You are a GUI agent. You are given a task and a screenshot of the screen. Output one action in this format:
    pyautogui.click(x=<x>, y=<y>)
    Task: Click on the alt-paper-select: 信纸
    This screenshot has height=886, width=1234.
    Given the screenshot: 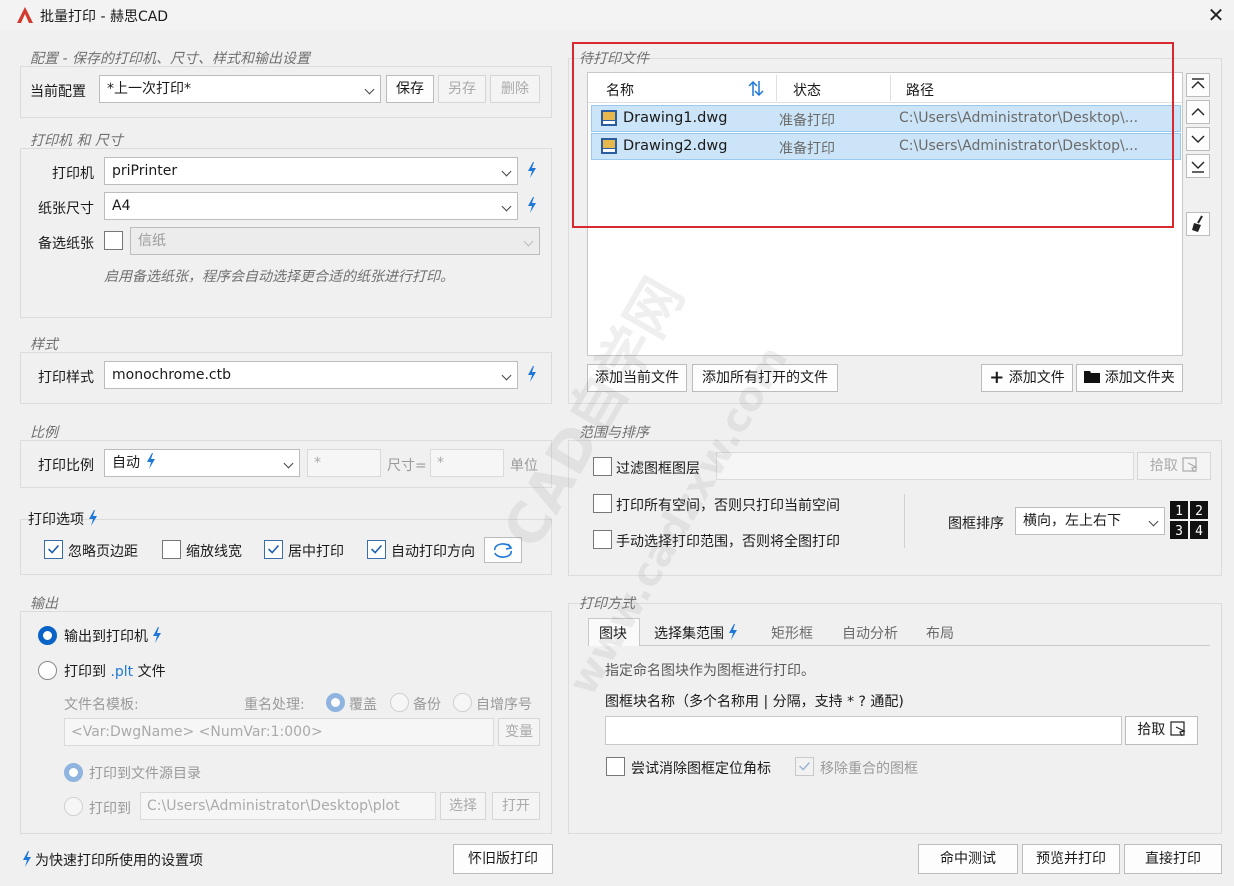 What is the action you would take?
    pyautogui.click(x=335, y=241)
    